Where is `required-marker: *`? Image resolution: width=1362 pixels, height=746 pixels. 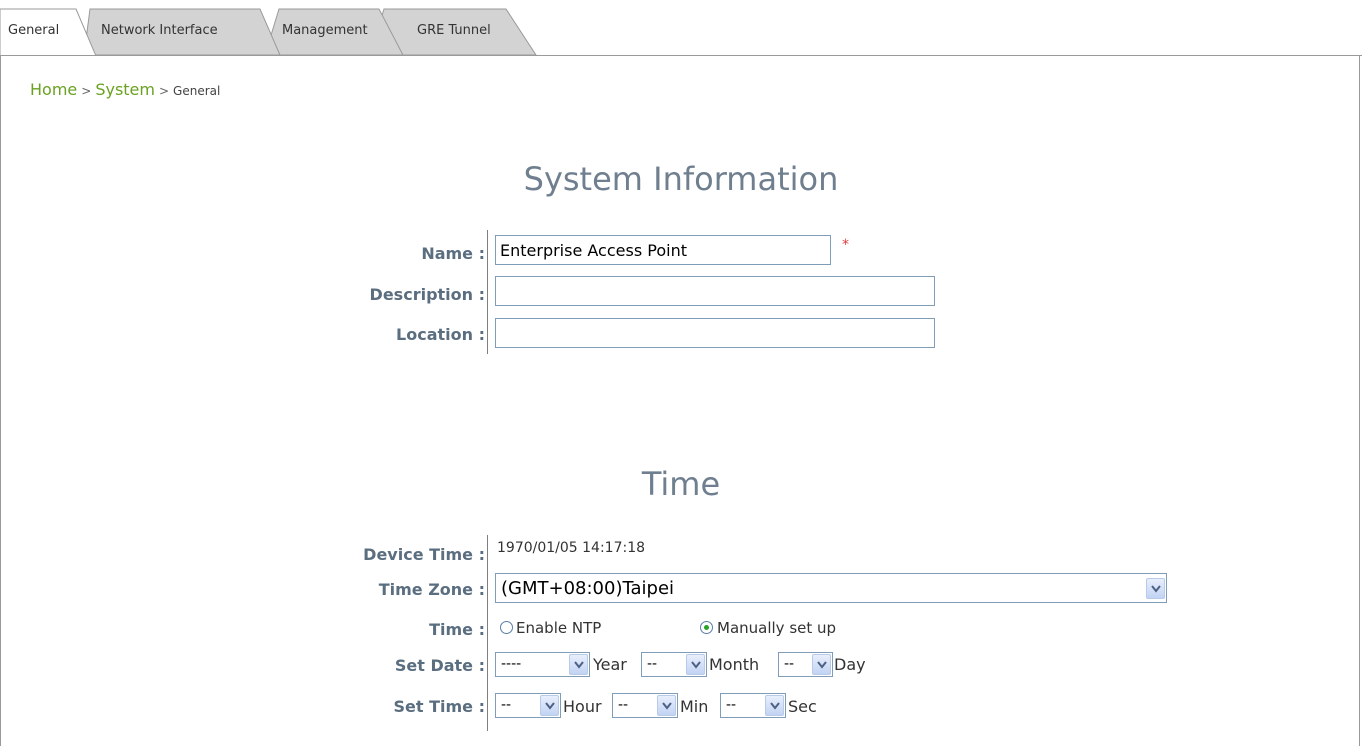
required-marker: * is located at coordinates (845, 245).